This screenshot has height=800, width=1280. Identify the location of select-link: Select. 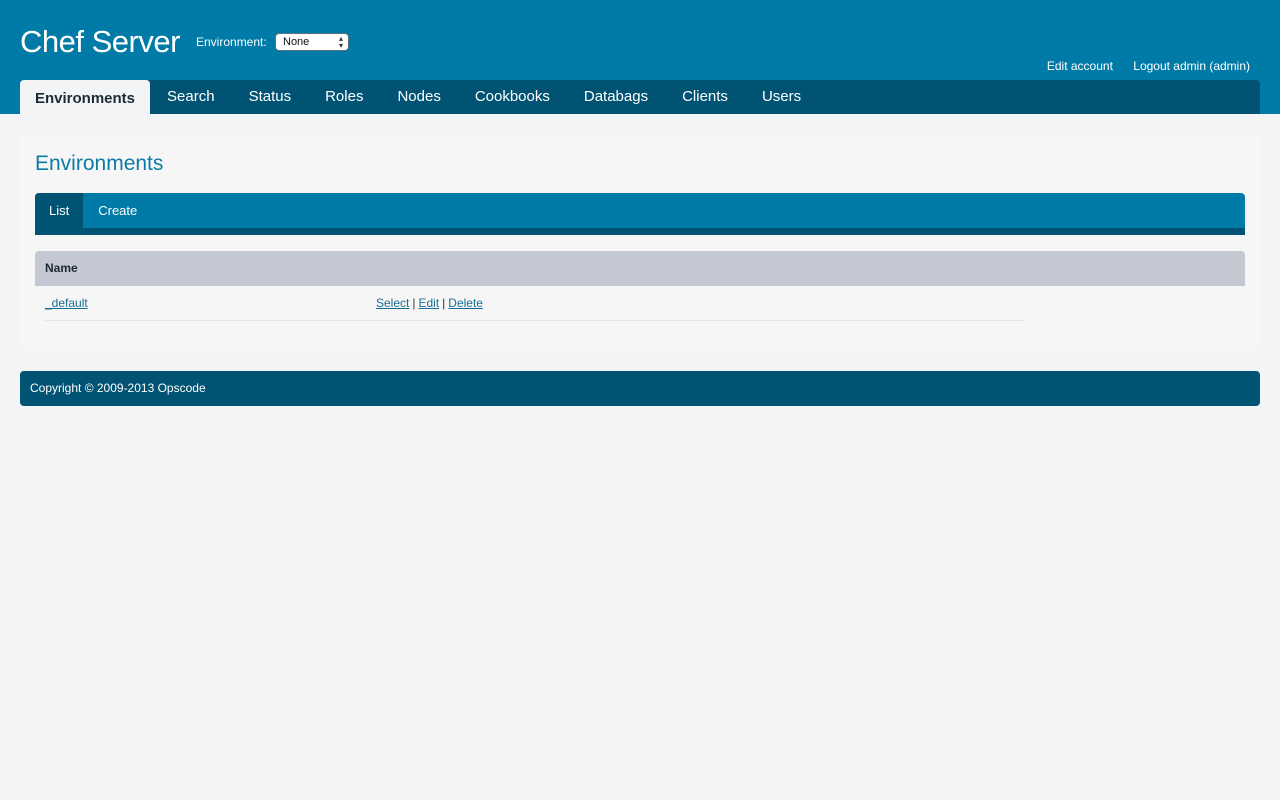
(392, 303).